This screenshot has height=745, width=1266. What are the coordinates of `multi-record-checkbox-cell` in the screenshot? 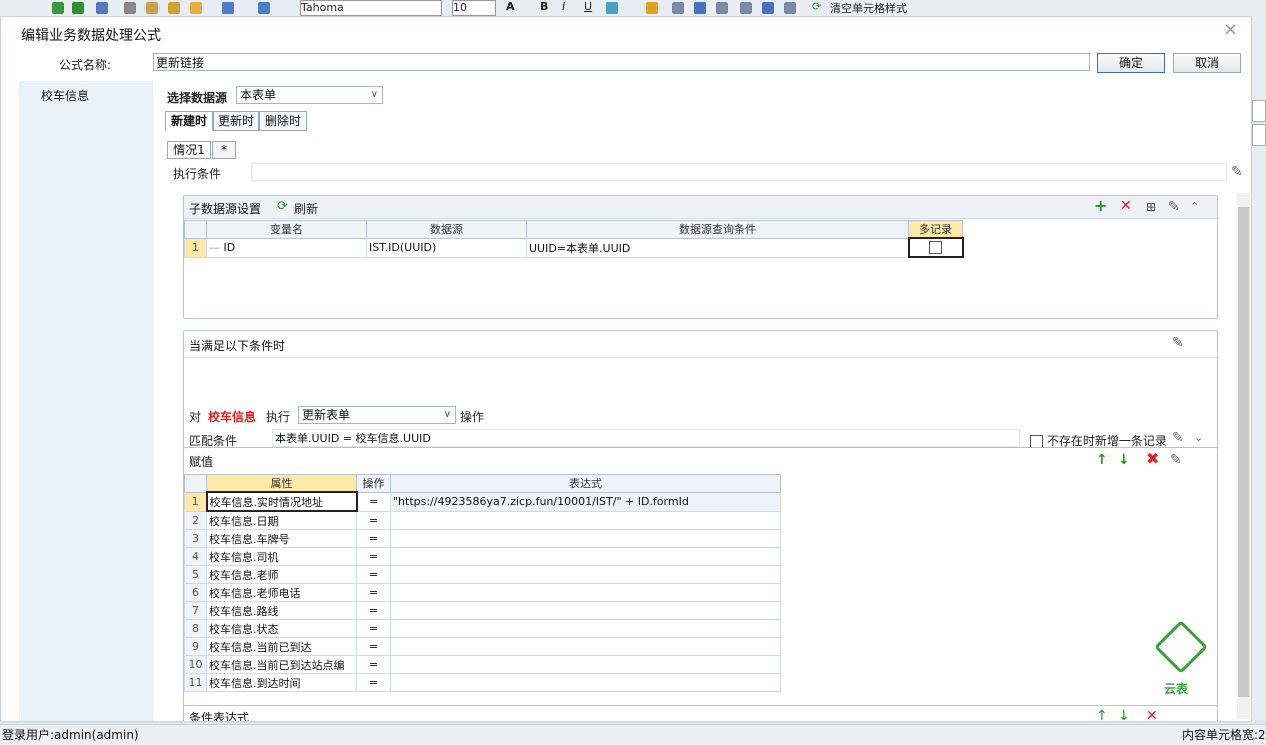 It's located at (935, 247).